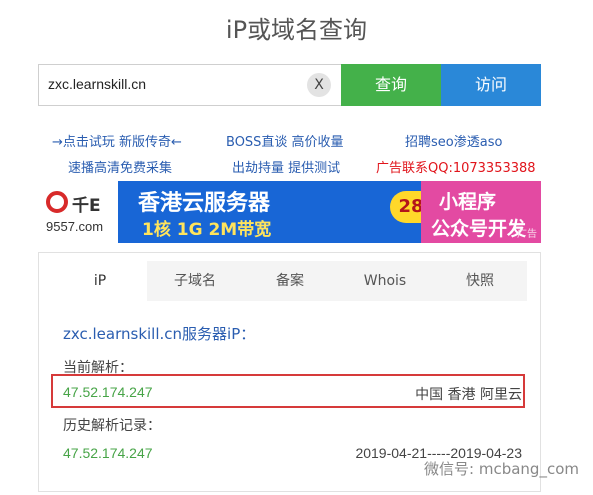 This screenshot has height=495, width=593. What do you see at coordinates (86, 206) in the screenshot?
I see `logo-text: 千E` at bounding box center [86, 206].